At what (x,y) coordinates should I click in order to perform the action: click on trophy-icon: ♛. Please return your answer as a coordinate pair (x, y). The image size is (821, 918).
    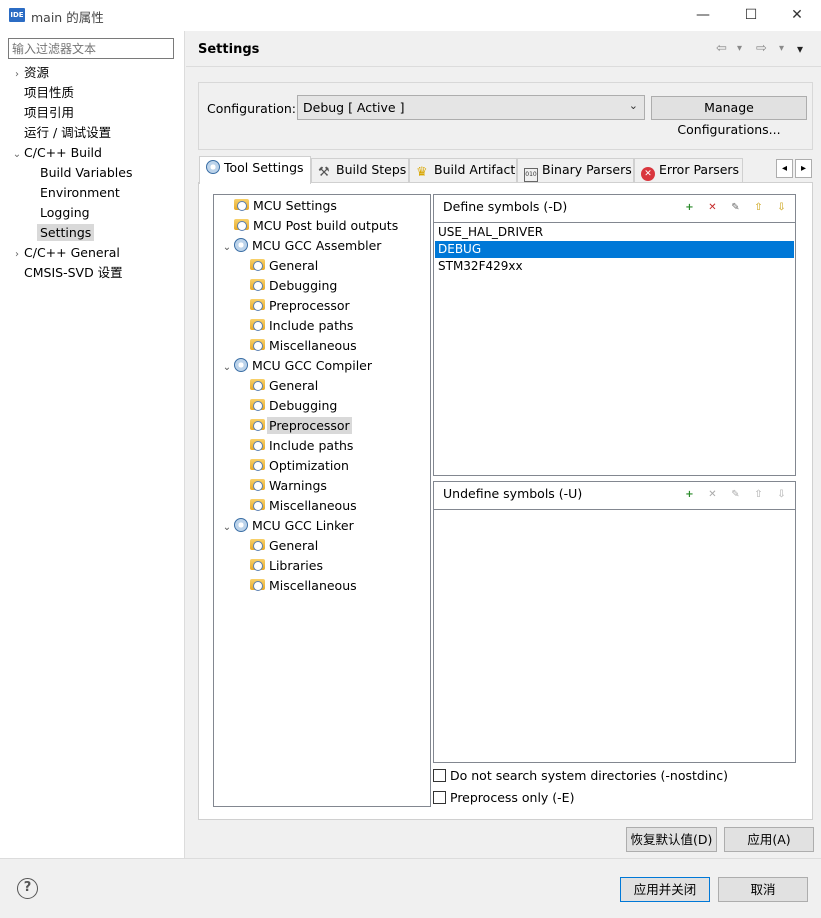
    Looking at the image, I should click on (422, 172).